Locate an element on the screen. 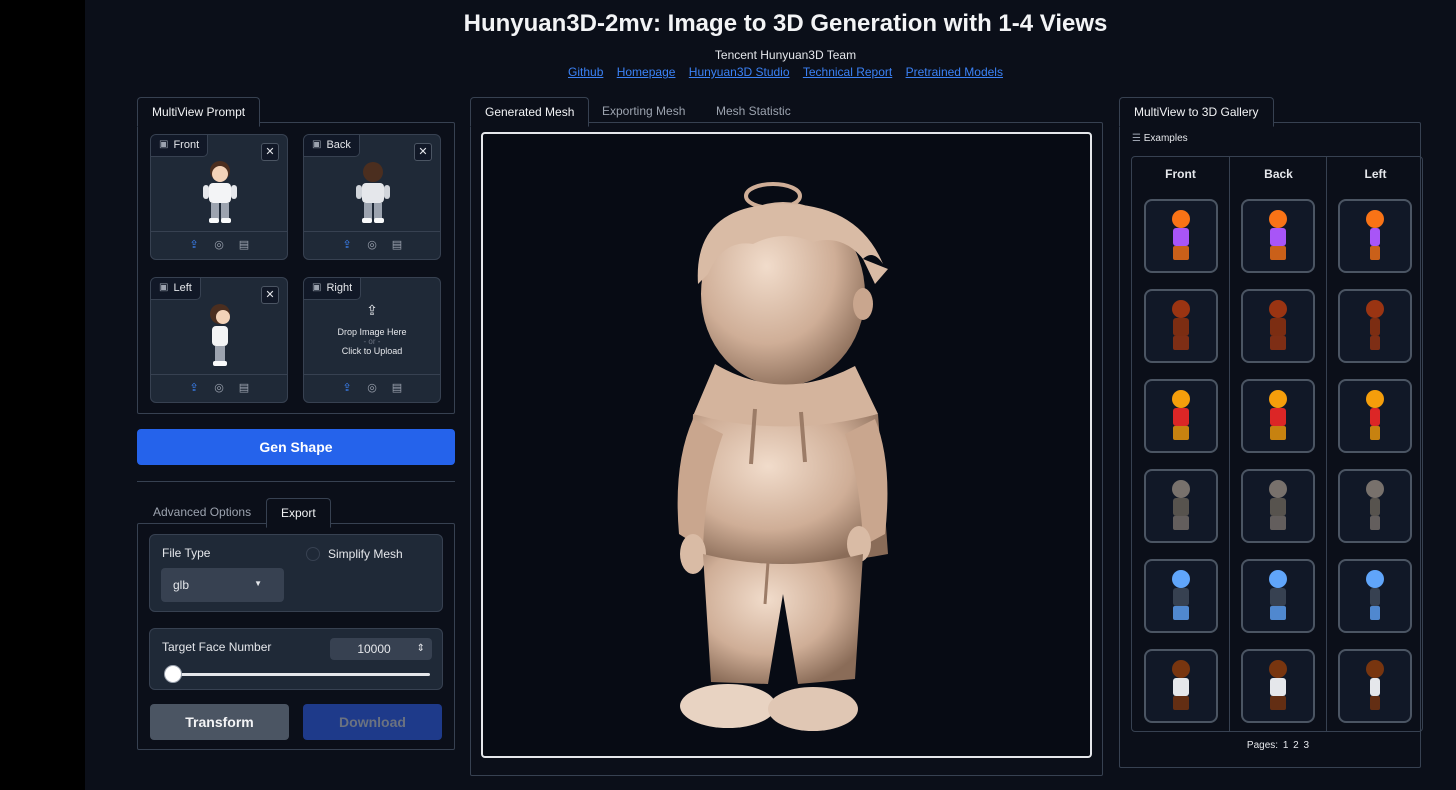  link-pretrained-models: Pretrained Models is located at coordinates (954, 72).